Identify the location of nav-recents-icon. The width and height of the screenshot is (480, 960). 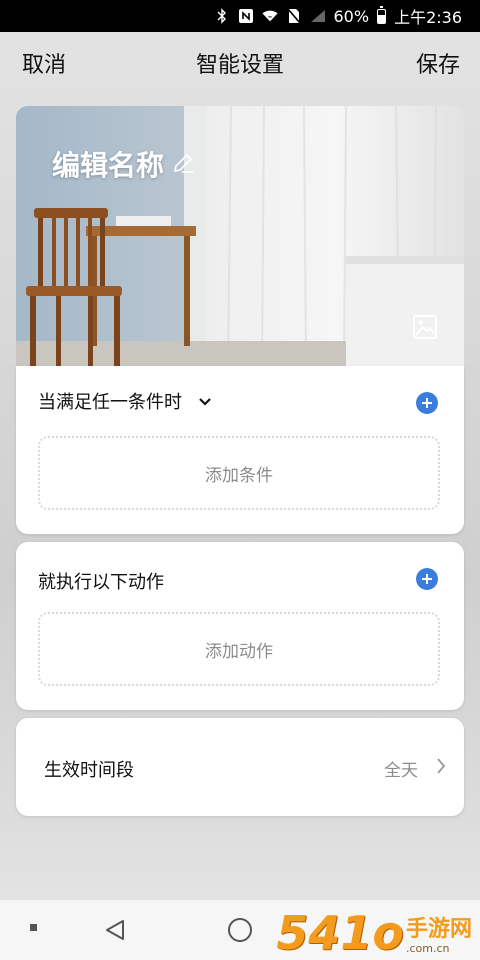
(33, 927).